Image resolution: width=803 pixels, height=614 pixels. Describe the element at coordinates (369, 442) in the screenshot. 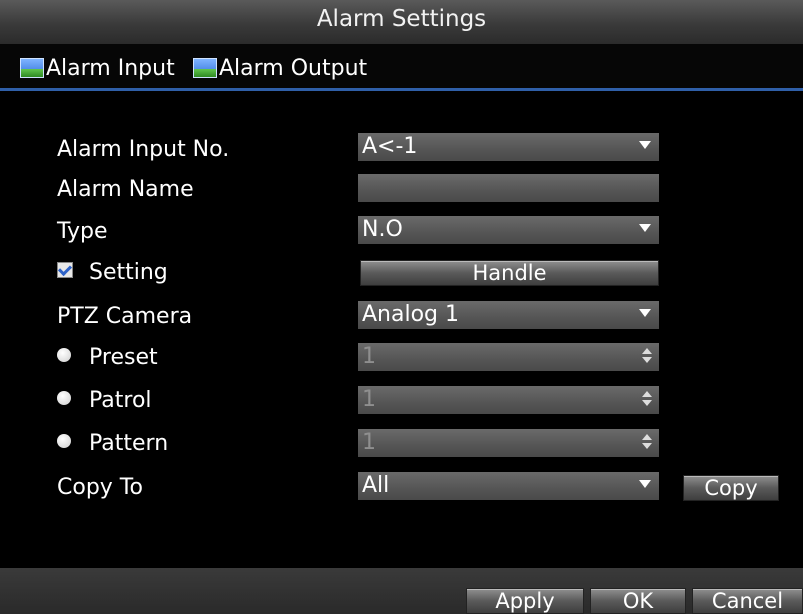

I see `pattern-value: 1` at that location.